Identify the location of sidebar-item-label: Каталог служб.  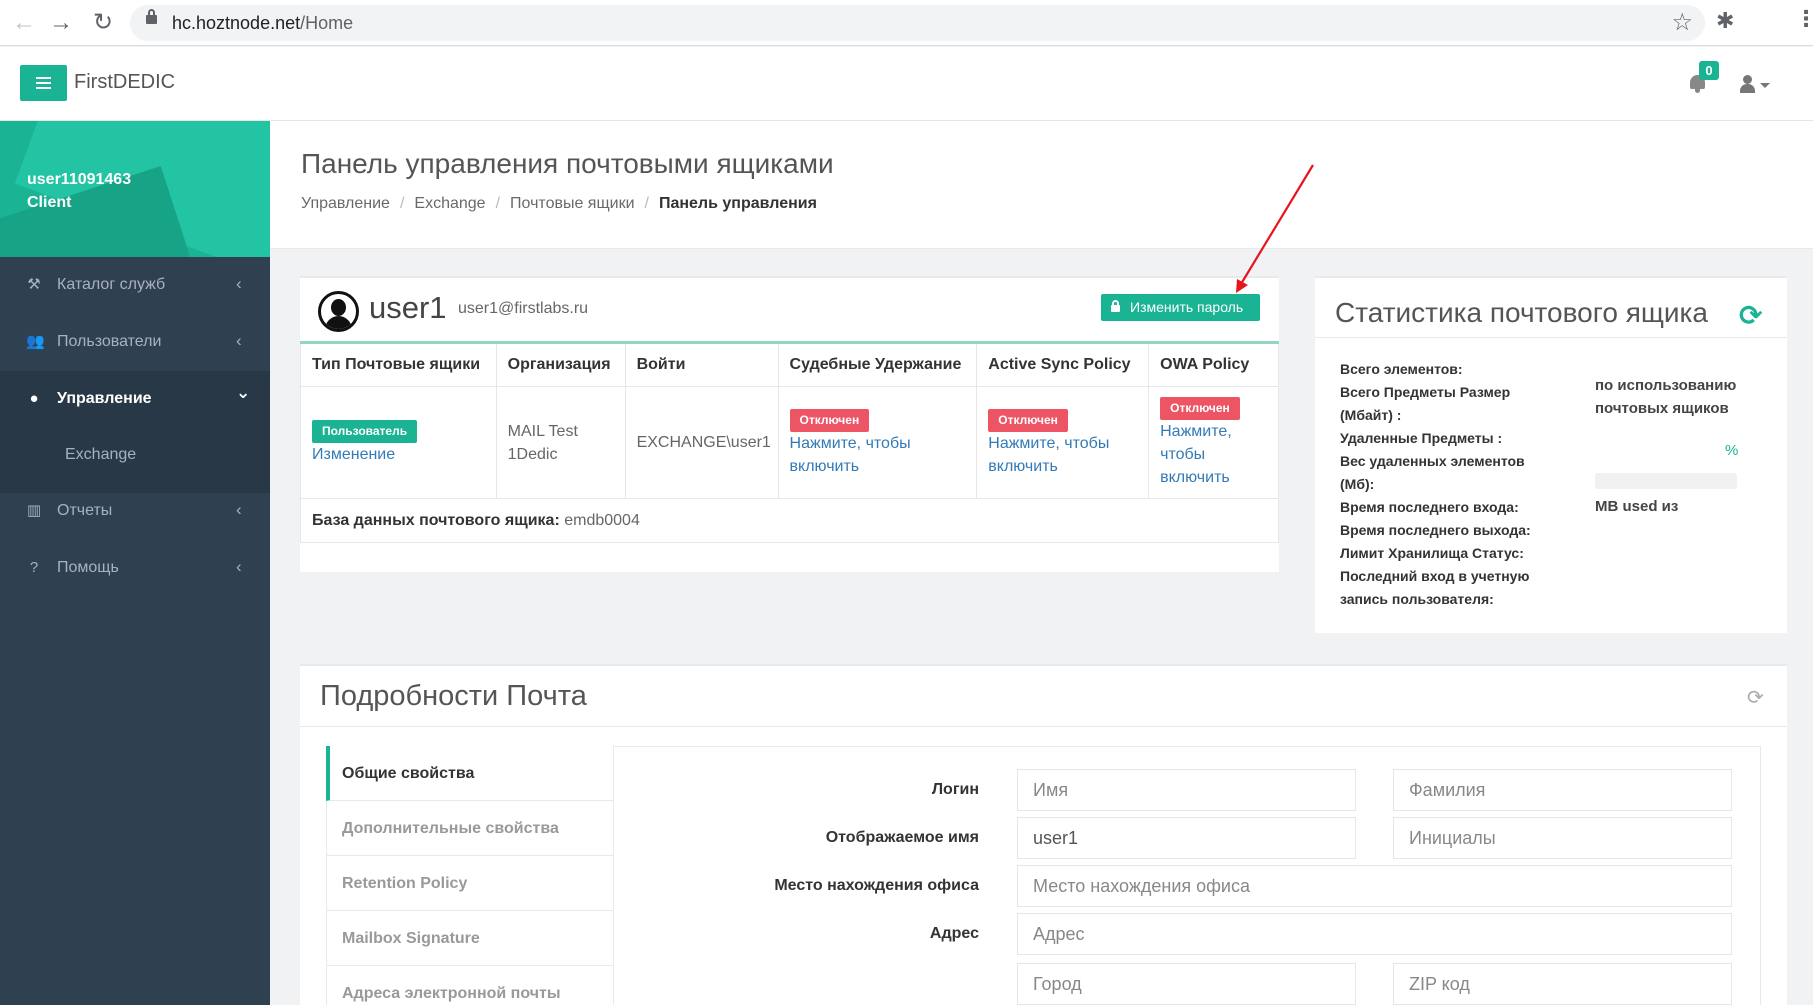
(111, 284).